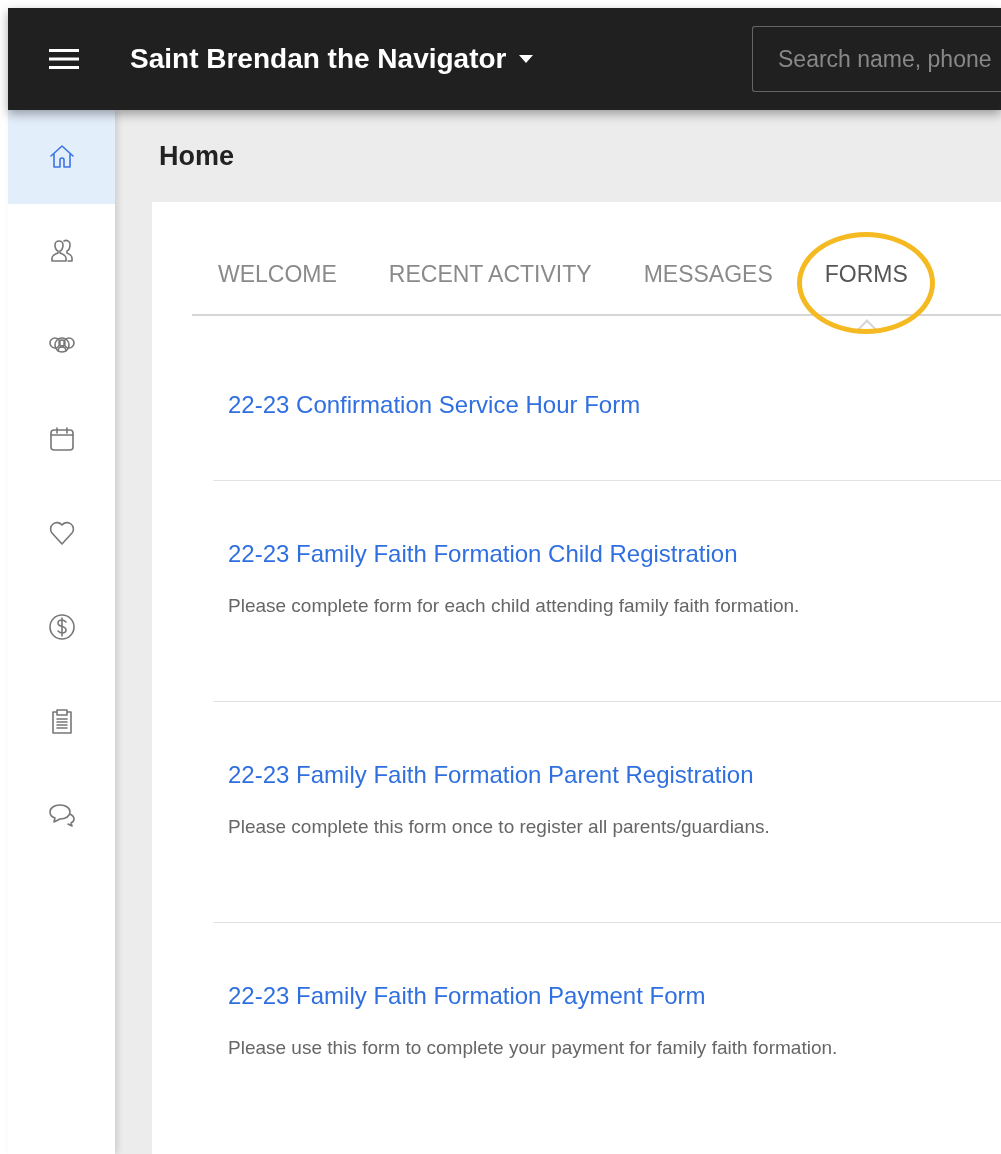 The image size is (1001, 1154). Describe the element at coordinates (196, 156) in the screenshot. I see `page-title: Home` at that location.